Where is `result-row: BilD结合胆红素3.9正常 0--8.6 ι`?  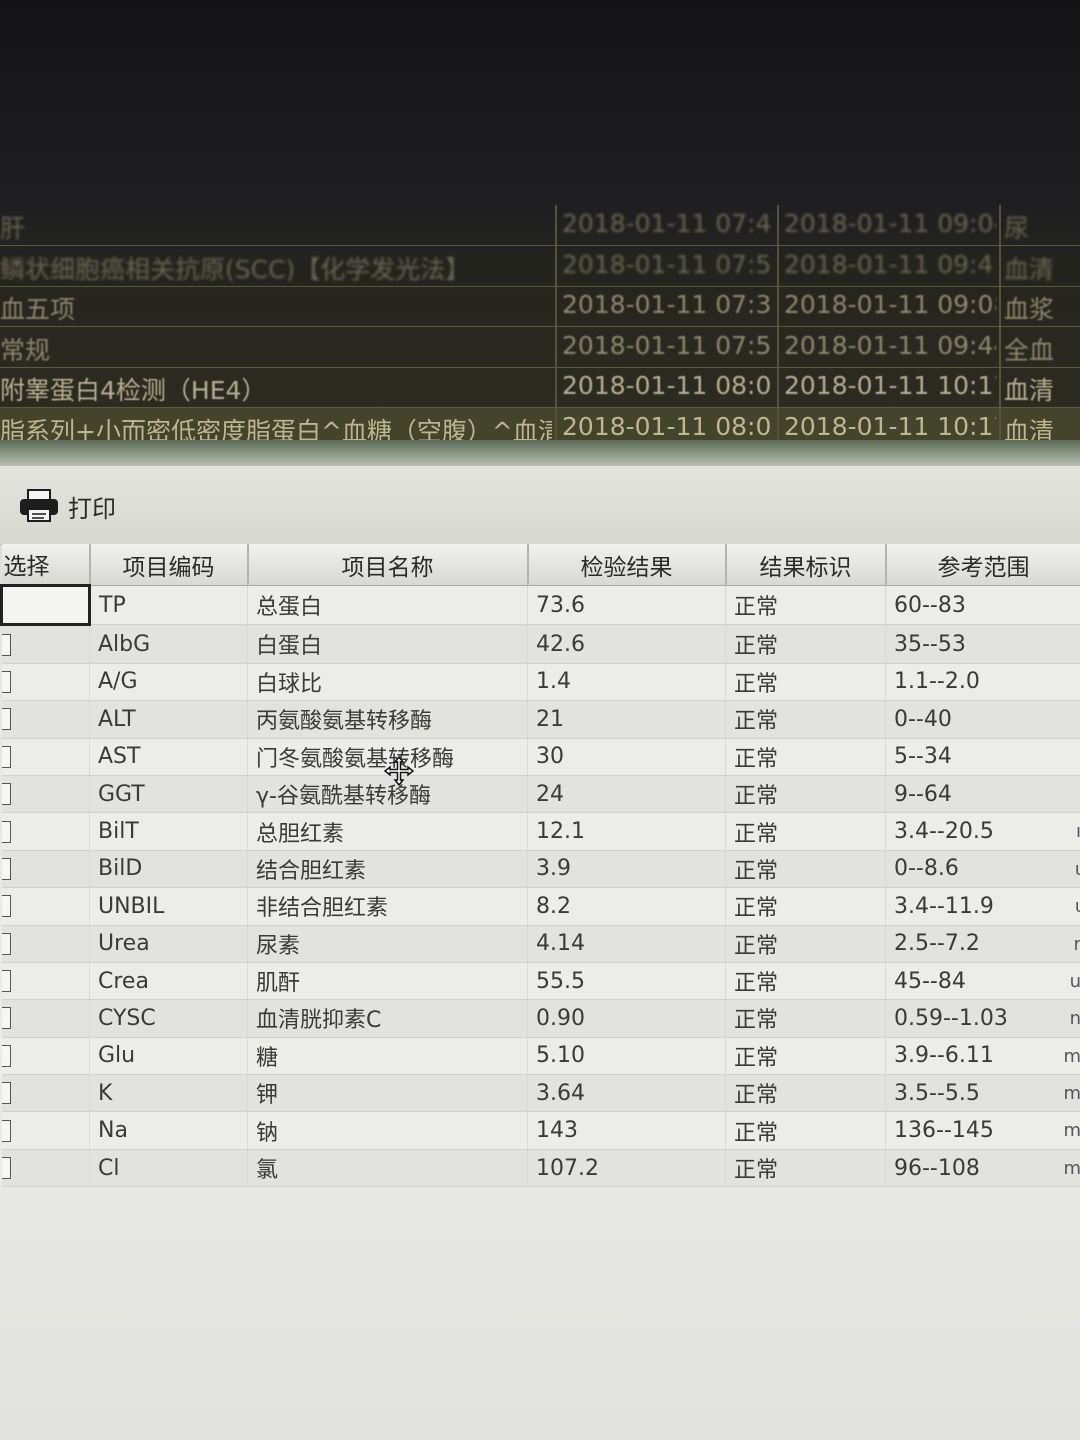 result-row: BilD结合胆红素3.9正常 0--8.6 ι is located at coordinates (540, 869).